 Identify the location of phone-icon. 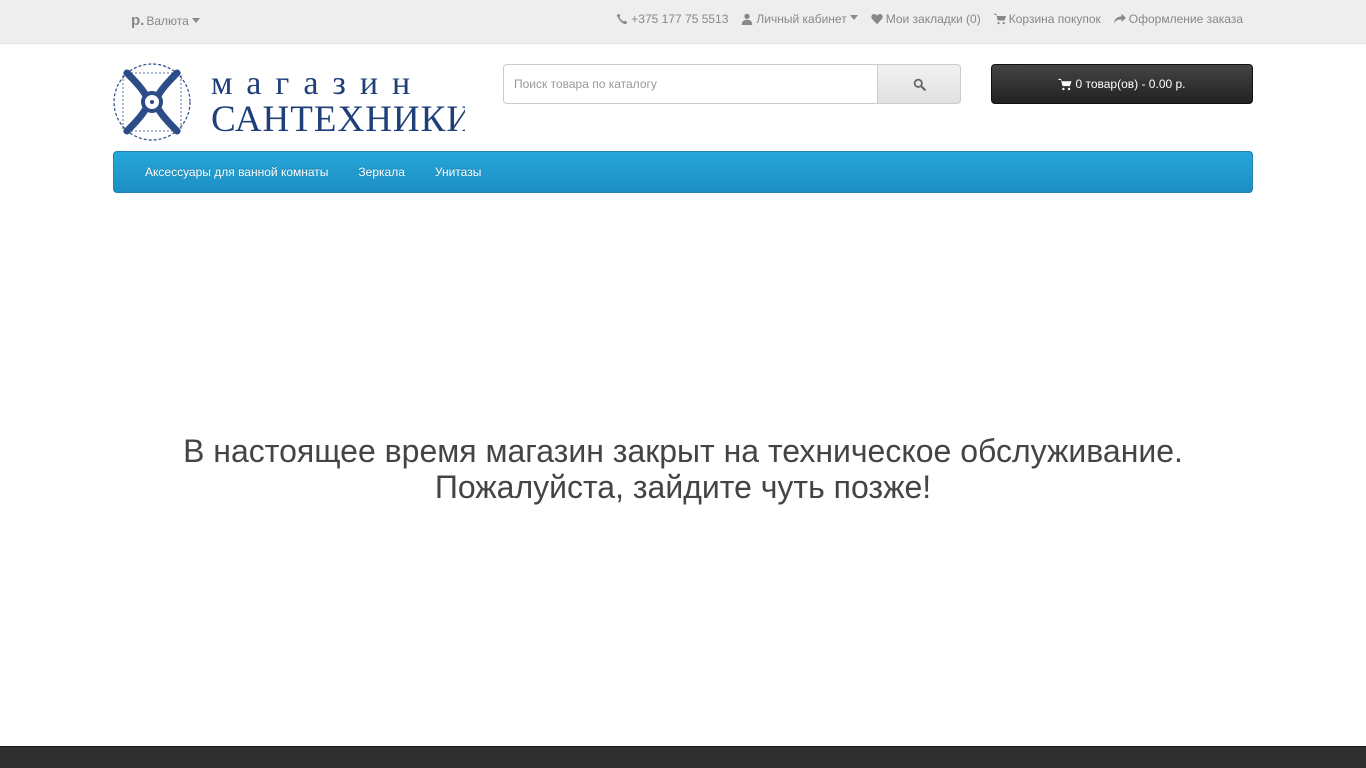
(622, 19).